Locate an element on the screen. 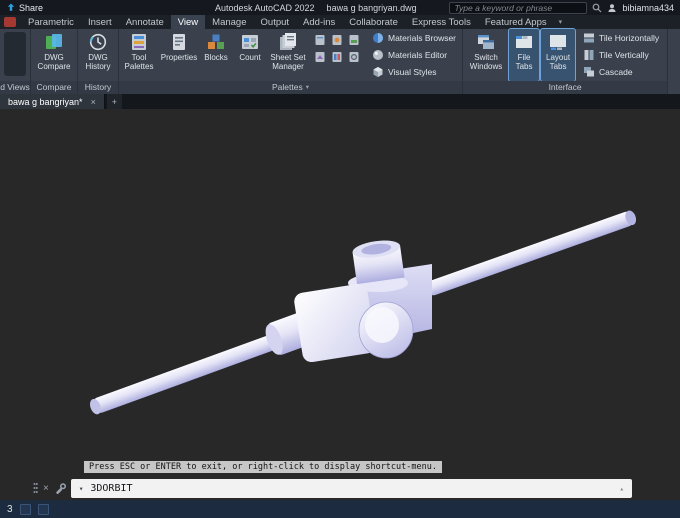 Image resolution: width=680 pixels, height=518 pixels. materials-browser-icon is located at coordinates (378, 38).